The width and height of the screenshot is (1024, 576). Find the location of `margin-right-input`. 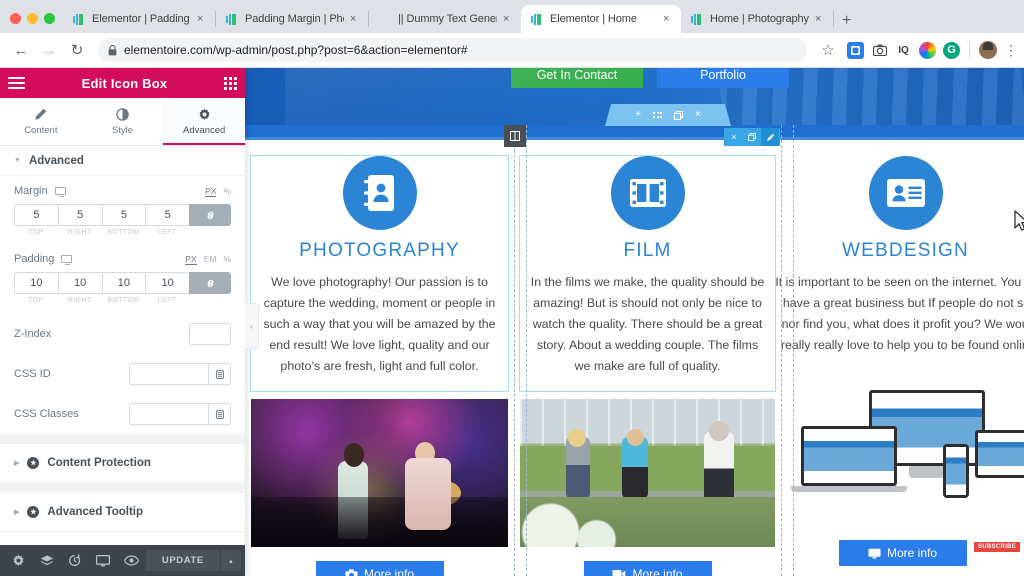

margin-right-input is located at coordinates (79, 215).